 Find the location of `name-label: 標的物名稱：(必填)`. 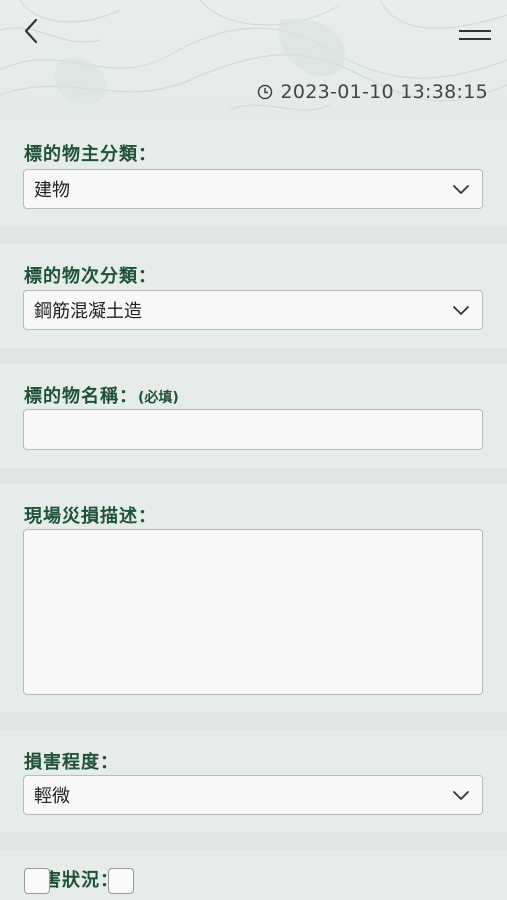

name-label: 標的物名稱：(必填) is located at coordinates (101, 395).